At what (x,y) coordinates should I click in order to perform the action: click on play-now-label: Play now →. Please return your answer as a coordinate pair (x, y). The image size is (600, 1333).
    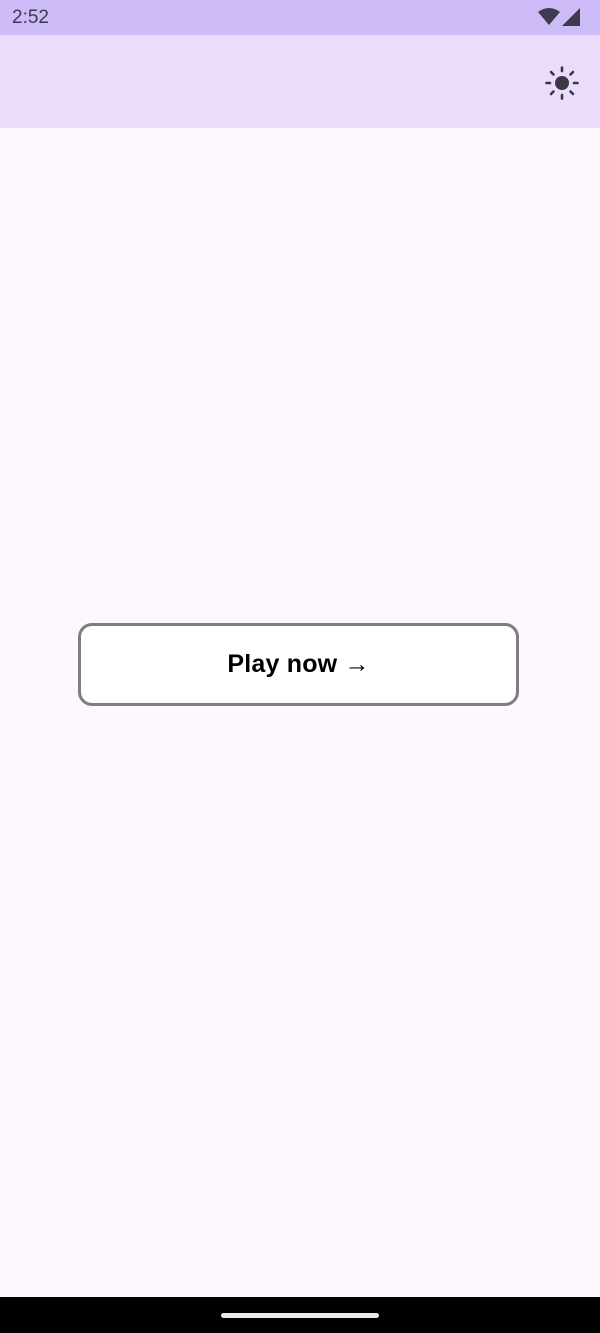
    Looking at the image, I should click on (298, 664).